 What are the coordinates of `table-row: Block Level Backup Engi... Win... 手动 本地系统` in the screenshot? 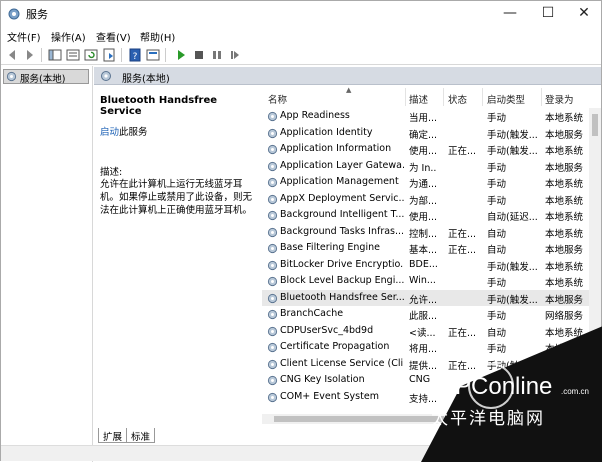 It's located at (431, 281).